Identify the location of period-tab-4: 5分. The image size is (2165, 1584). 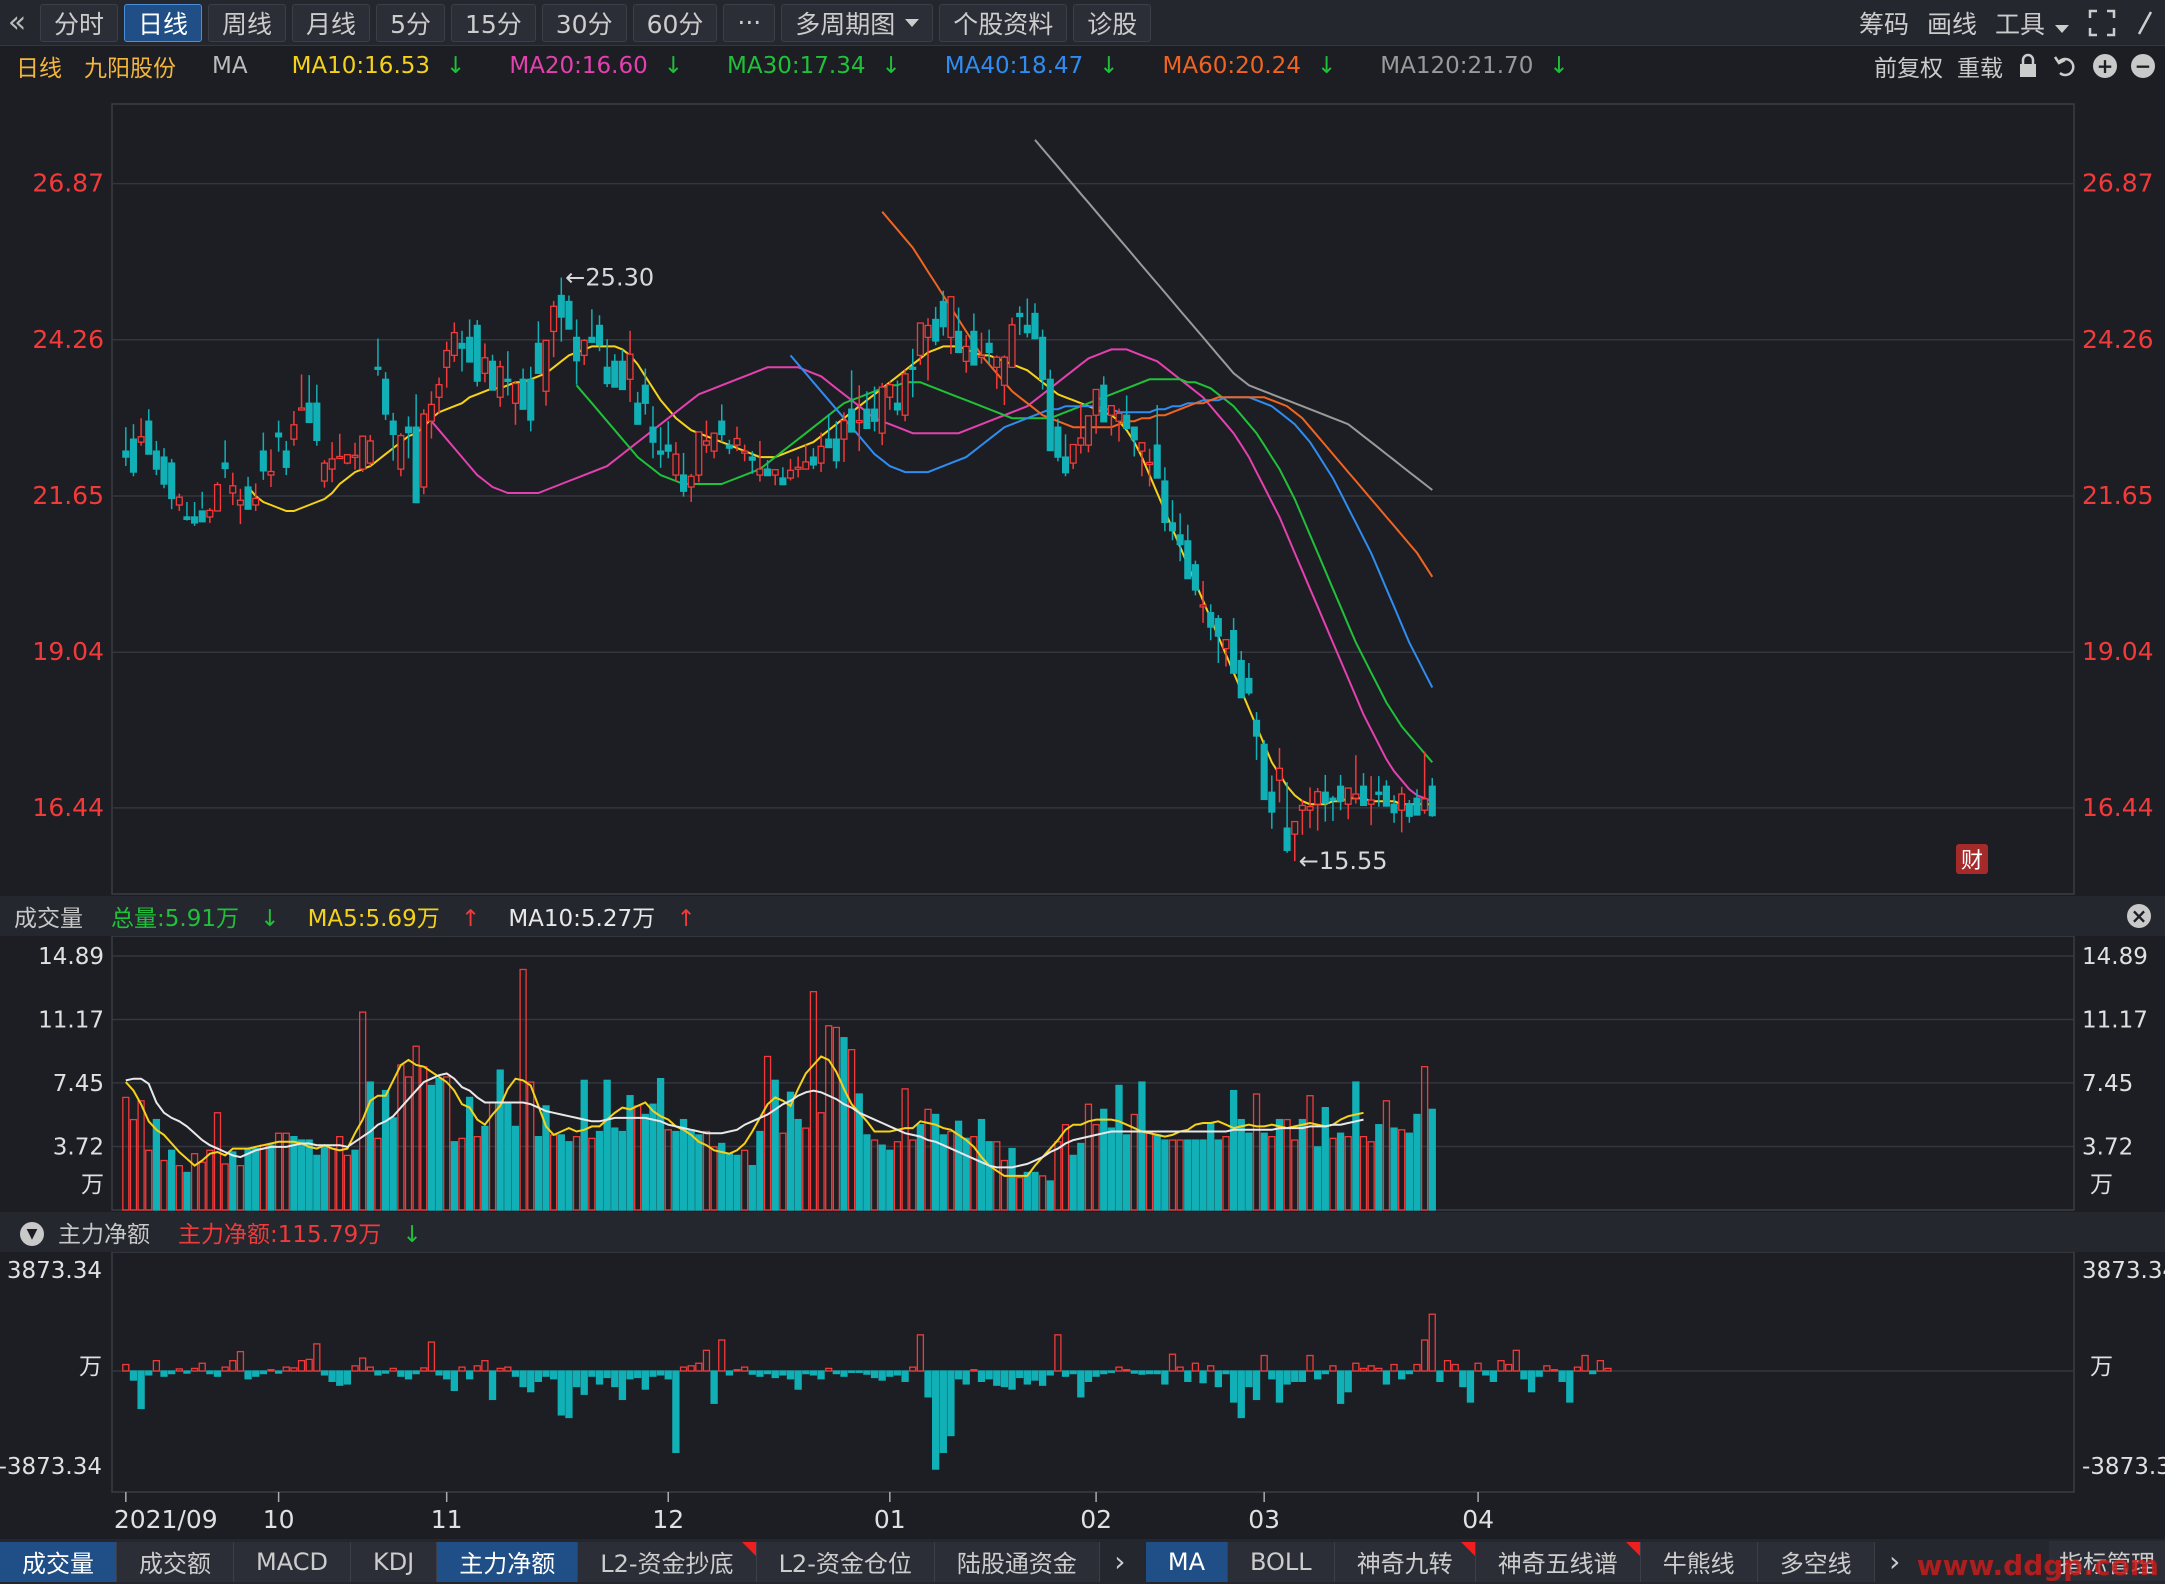
(410, 22).